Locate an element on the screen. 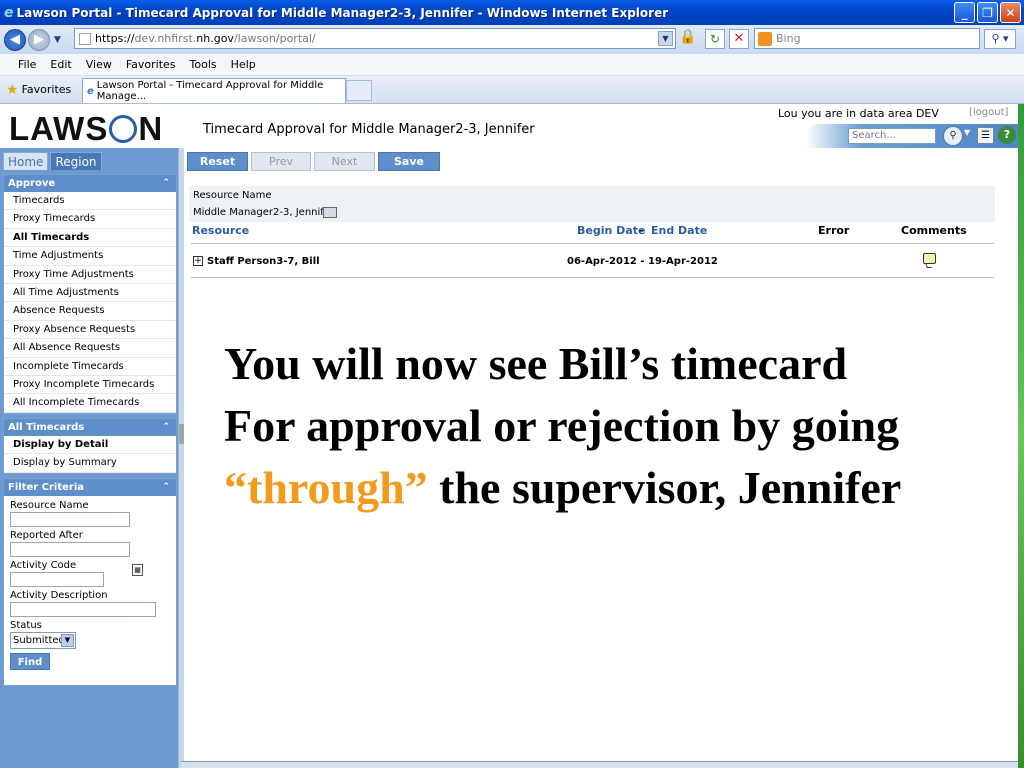 This screenshot has width=1024, height=768. search-go-button: ⚲ ▾ is located at coordinates (1000, 39).